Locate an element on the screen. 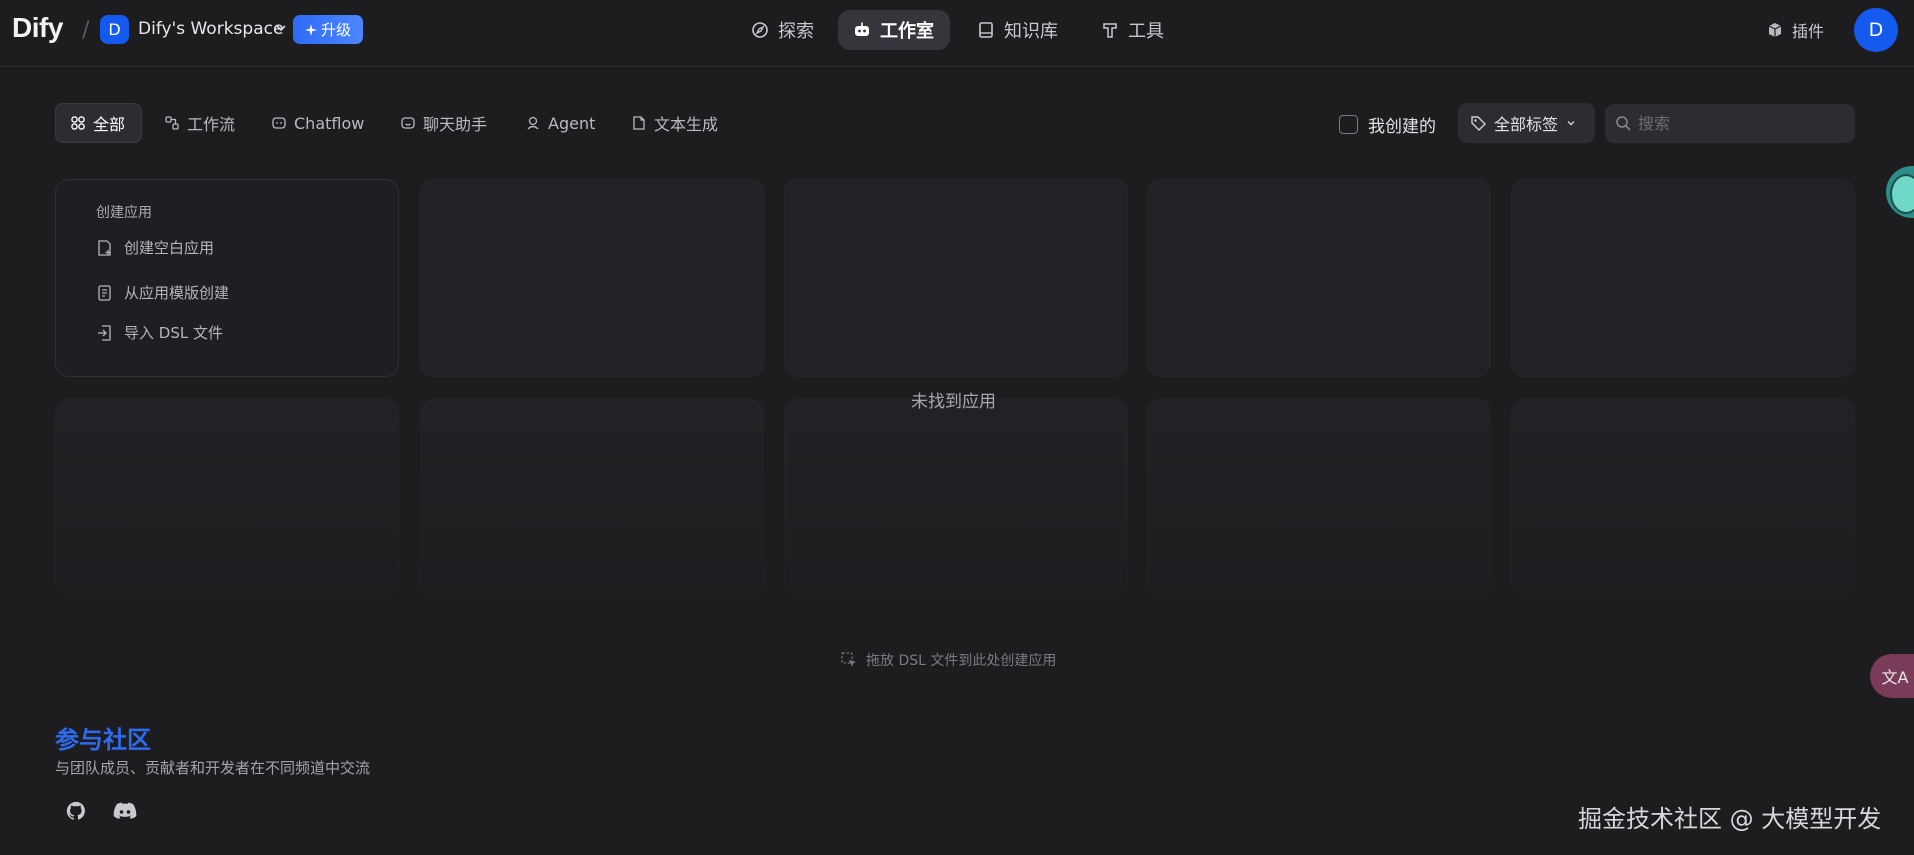 The image size is (1914, 855). create-from-template-button: 从应用模版创建 is located at coordinates (162, 292).